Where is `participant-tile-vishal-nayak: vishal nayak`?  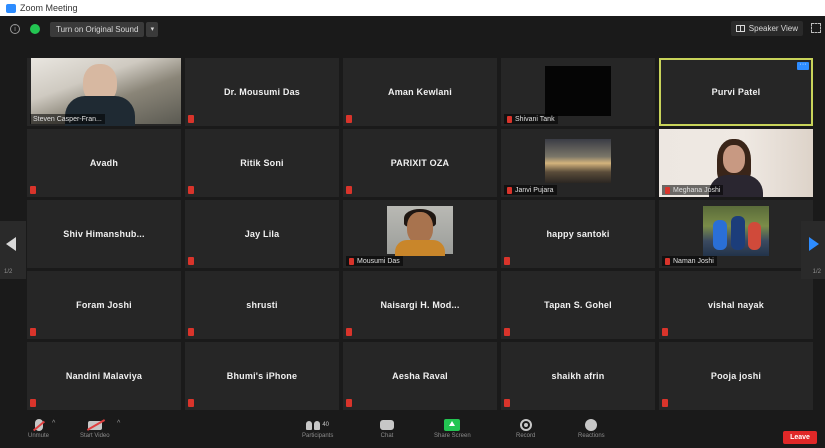 participant-tile-vishal-nayak: vishal nayak is located at coordinates (736, 305).